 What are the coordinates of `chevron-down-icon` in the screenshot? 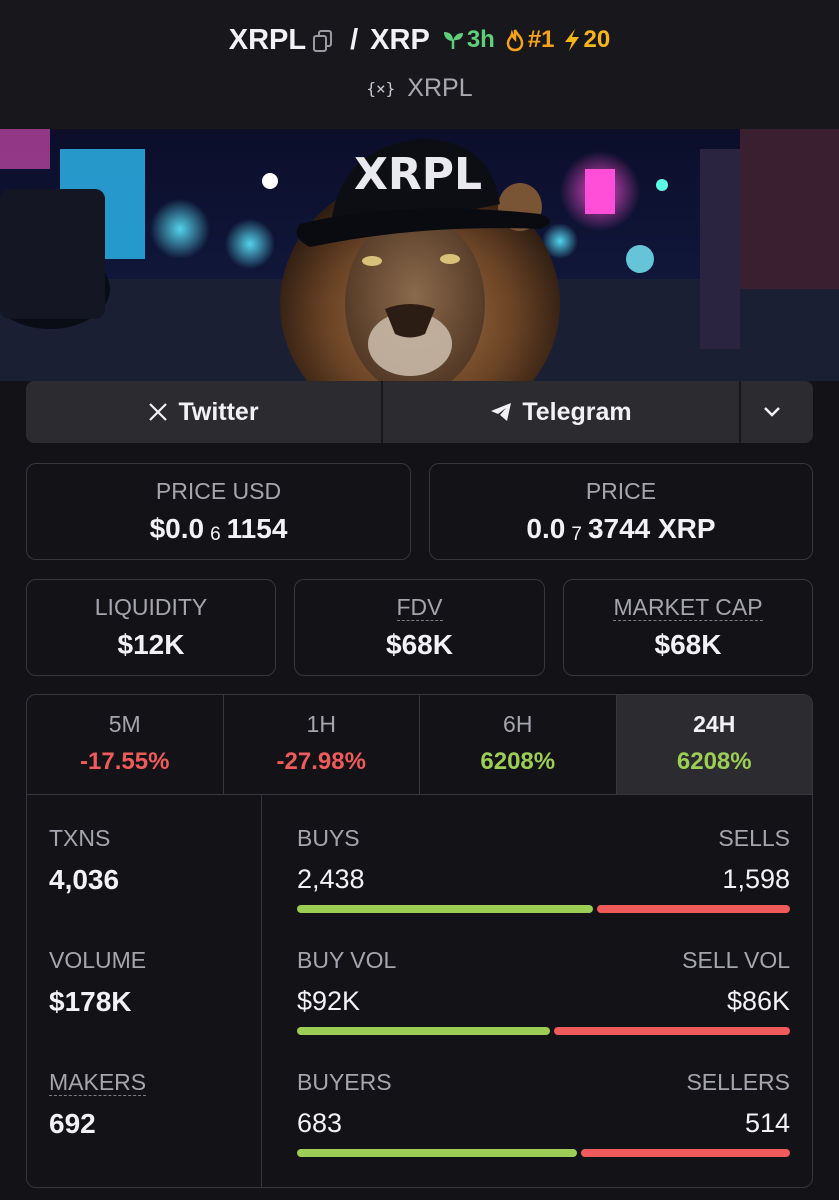 It's located at (772, 412).